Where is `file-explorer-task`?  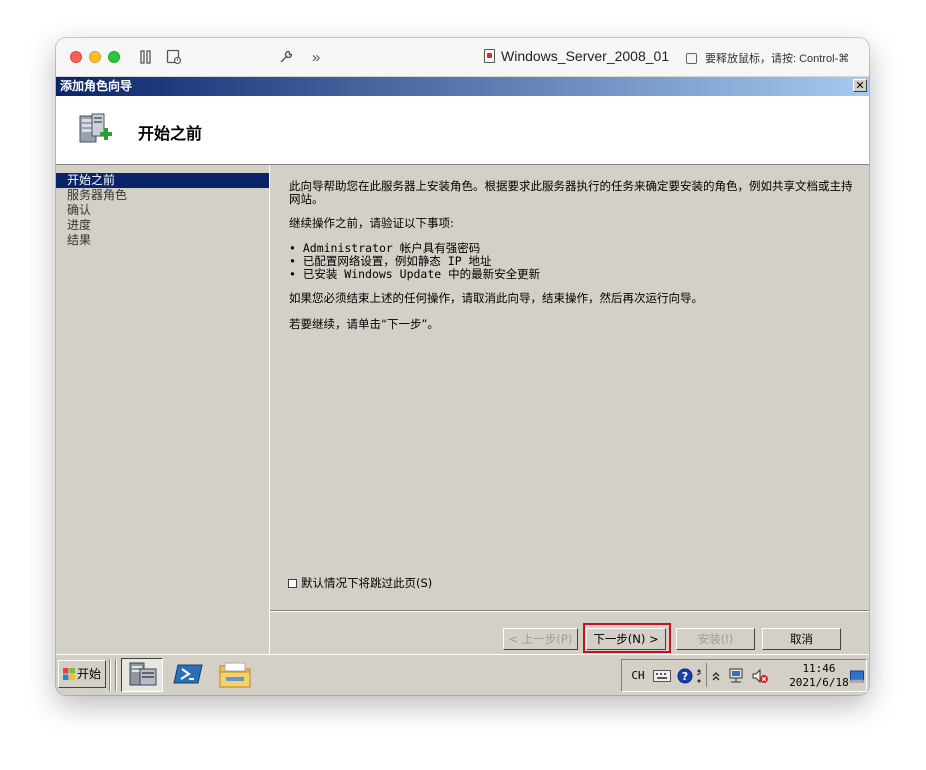 file-explorer-task is located at coordinates (236, 675).